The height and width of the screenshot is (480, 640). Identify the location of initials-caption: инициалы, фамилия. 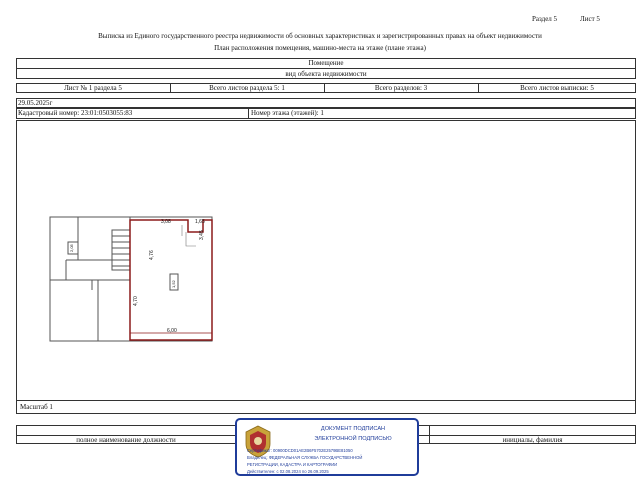
(532, 440).